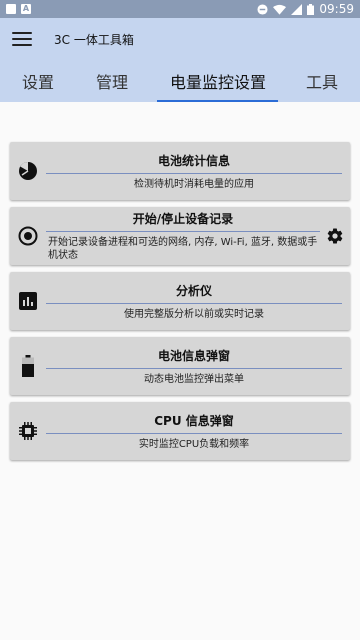 Image resolution: width=360 pixels, height=640 pixels. What do you see at coordinates (180, 366) in the screenshot?
I see `battery-popup-card: 电池信息弹窗 动态电池监控弹出菜单` at bounding box center [180, 366].